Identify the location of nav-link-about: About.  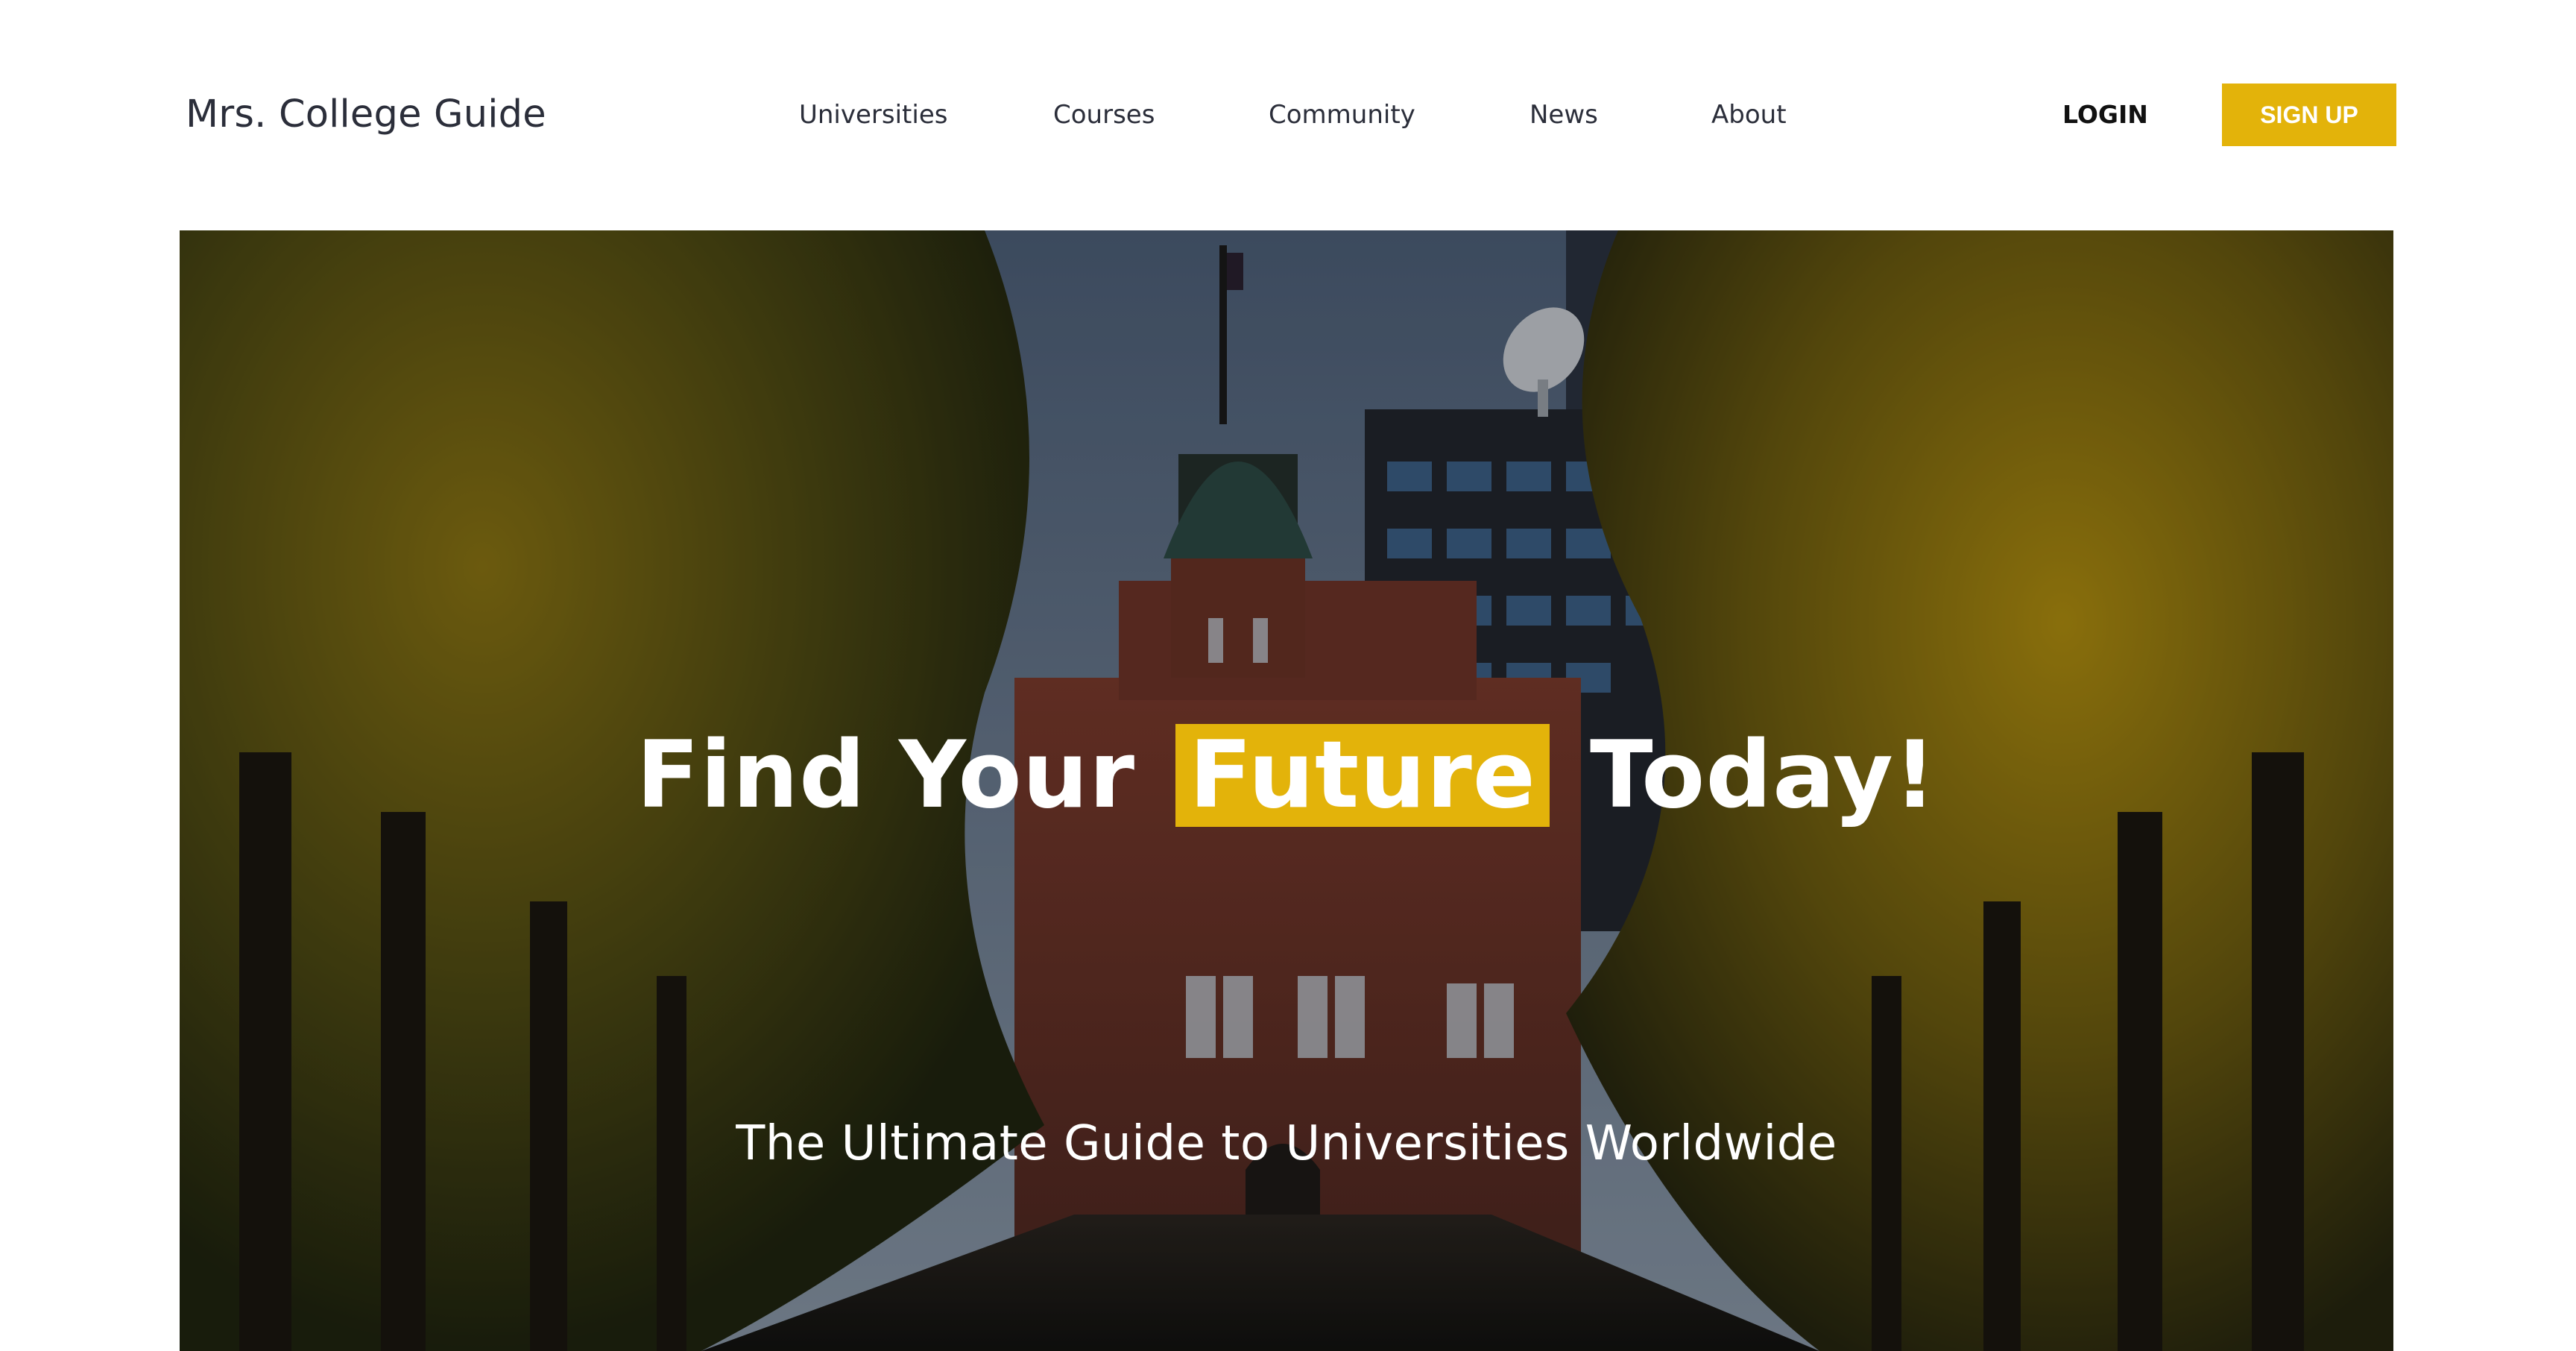
(1749, 114).